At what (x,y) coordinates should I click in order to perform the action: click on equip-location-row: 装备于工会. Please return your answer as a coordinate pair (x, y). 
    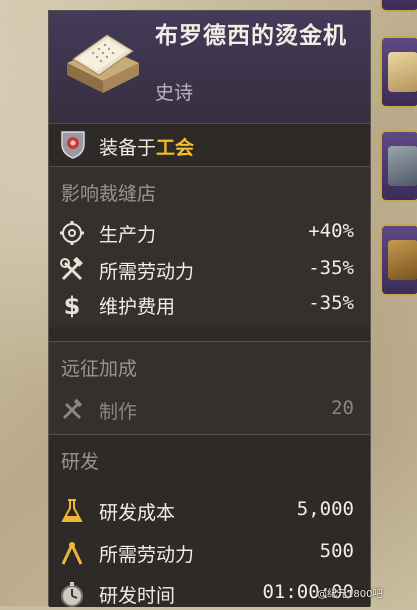
    Looking at the image, I should click on (209, 145).